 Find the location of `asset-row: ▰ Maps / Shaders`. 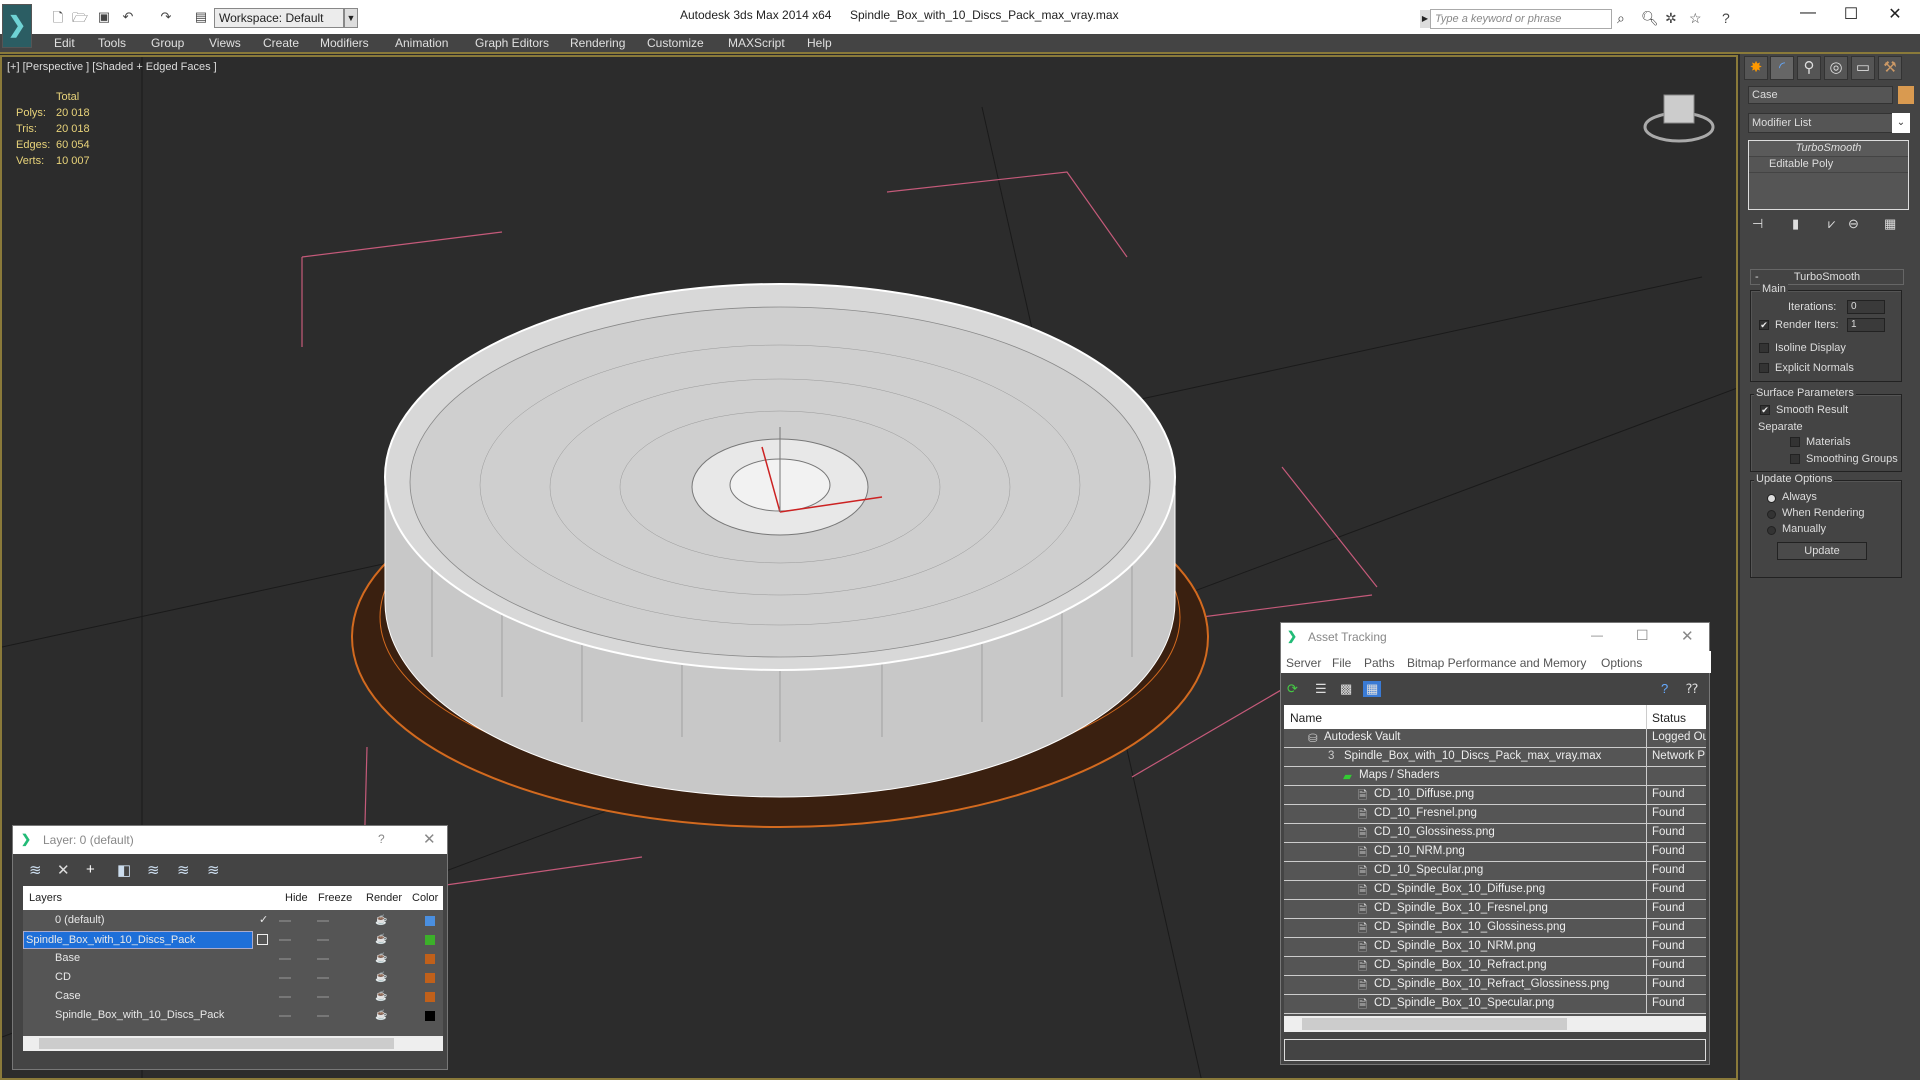

asset-row: ▰ Maps / Shaders is located at coordinates (1495, 776).